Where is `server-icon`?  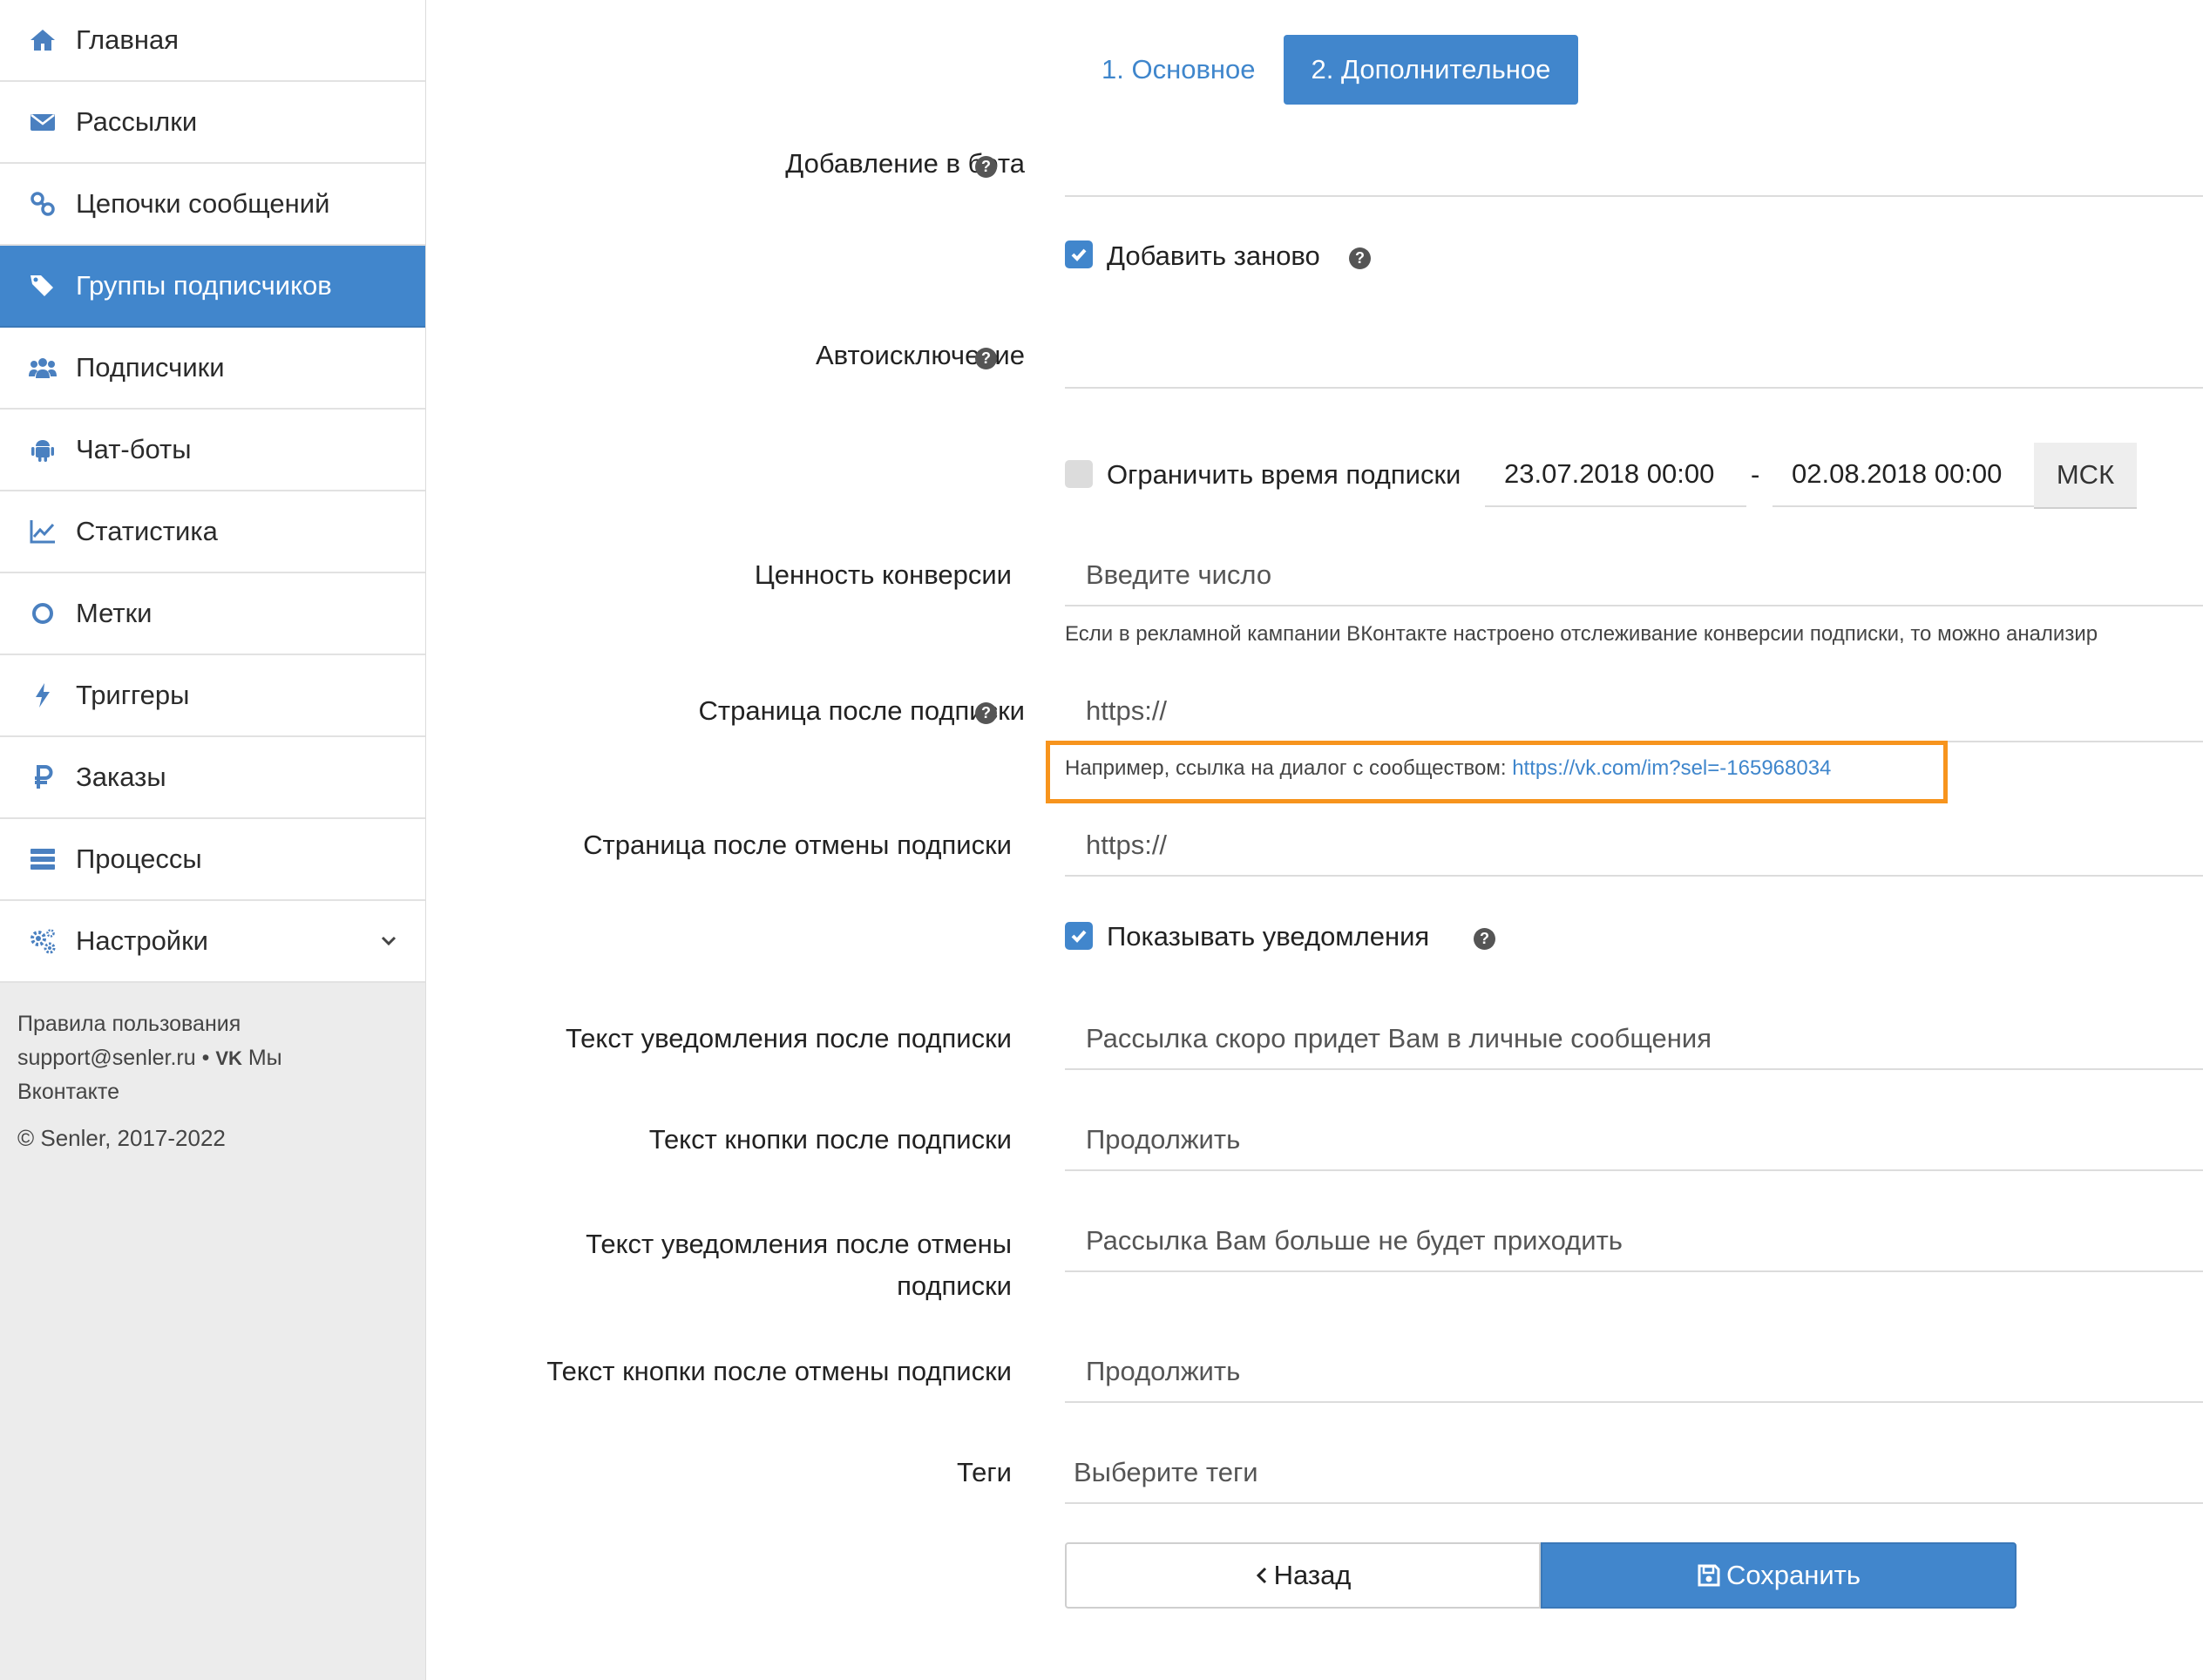 server-icon is located at coordinates (43, 859).